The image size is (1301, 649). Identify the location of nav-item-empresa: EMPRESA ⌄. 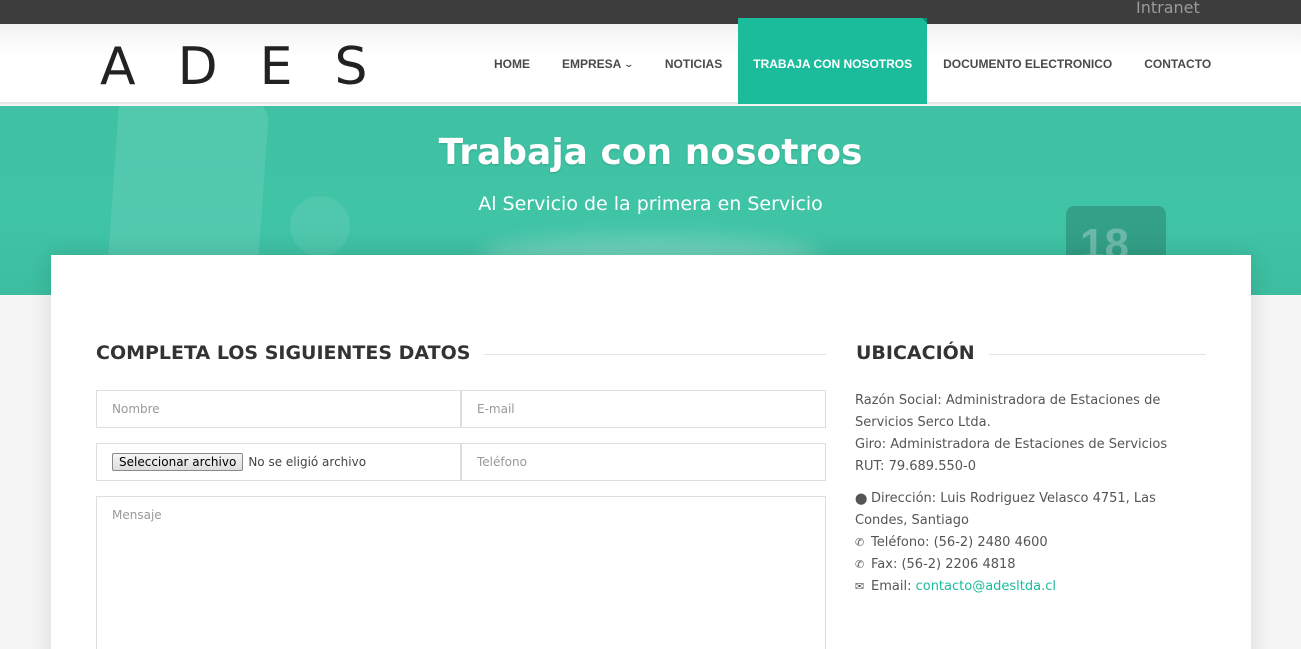
(597, 64).